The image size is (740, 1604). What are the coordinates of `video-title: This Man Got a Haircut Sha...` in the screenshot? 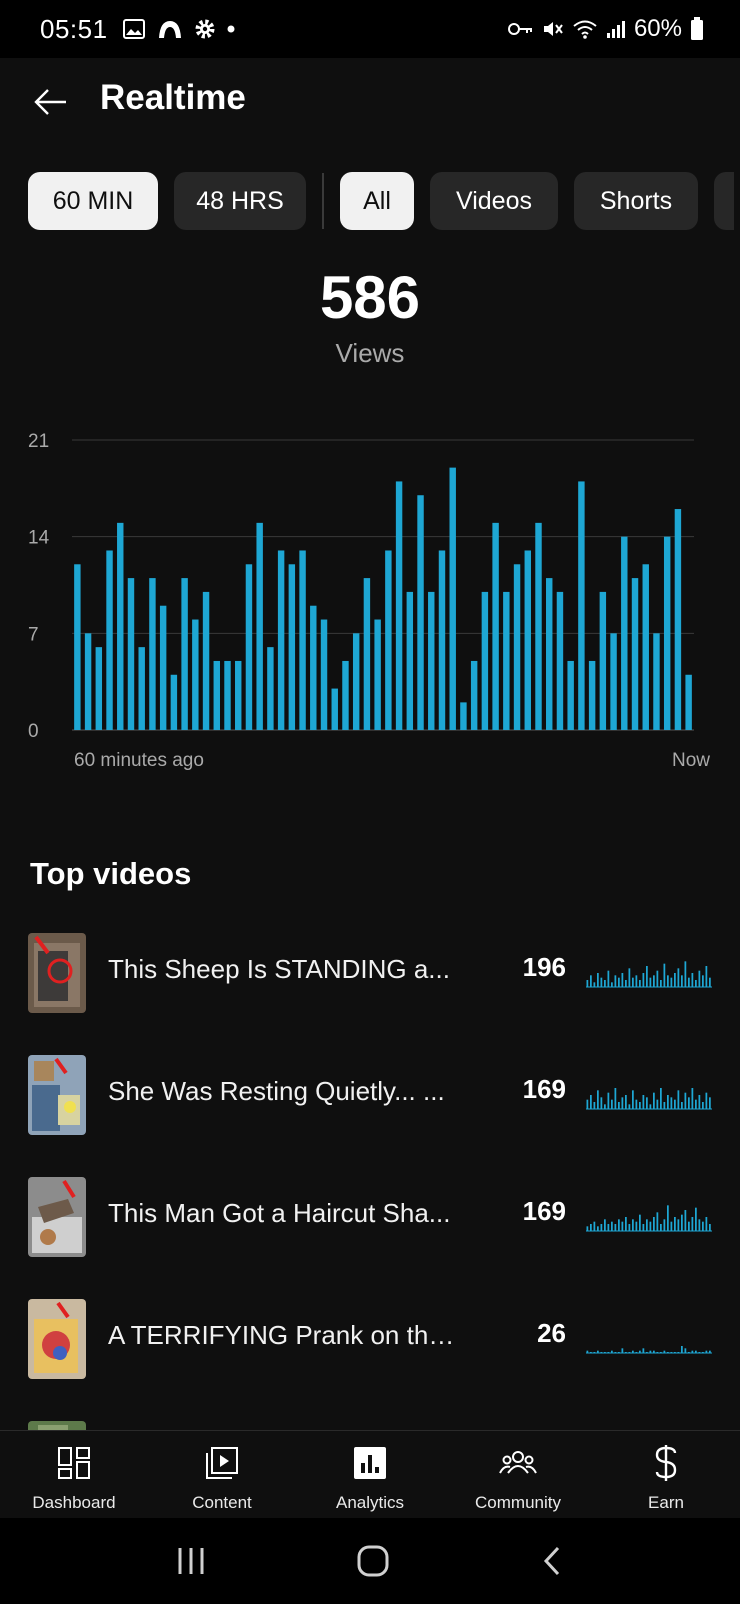 It's located at (279, 1213).